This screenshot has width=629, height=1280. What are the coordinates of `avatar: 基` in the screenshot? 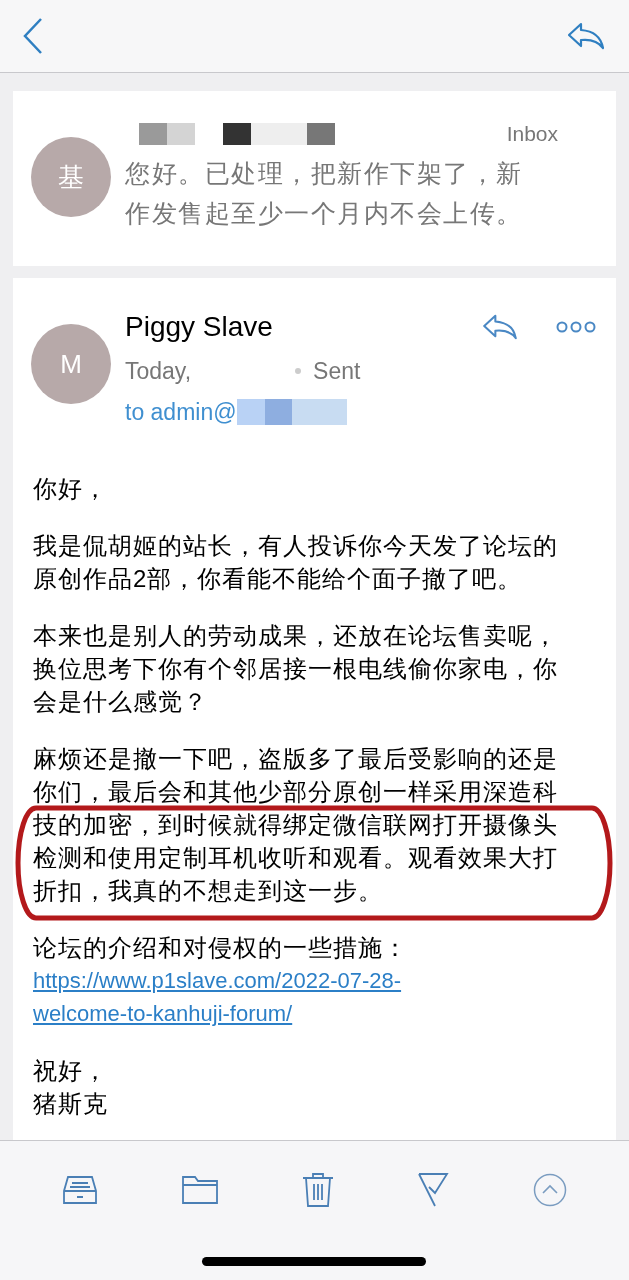 It's located at (71, 177).